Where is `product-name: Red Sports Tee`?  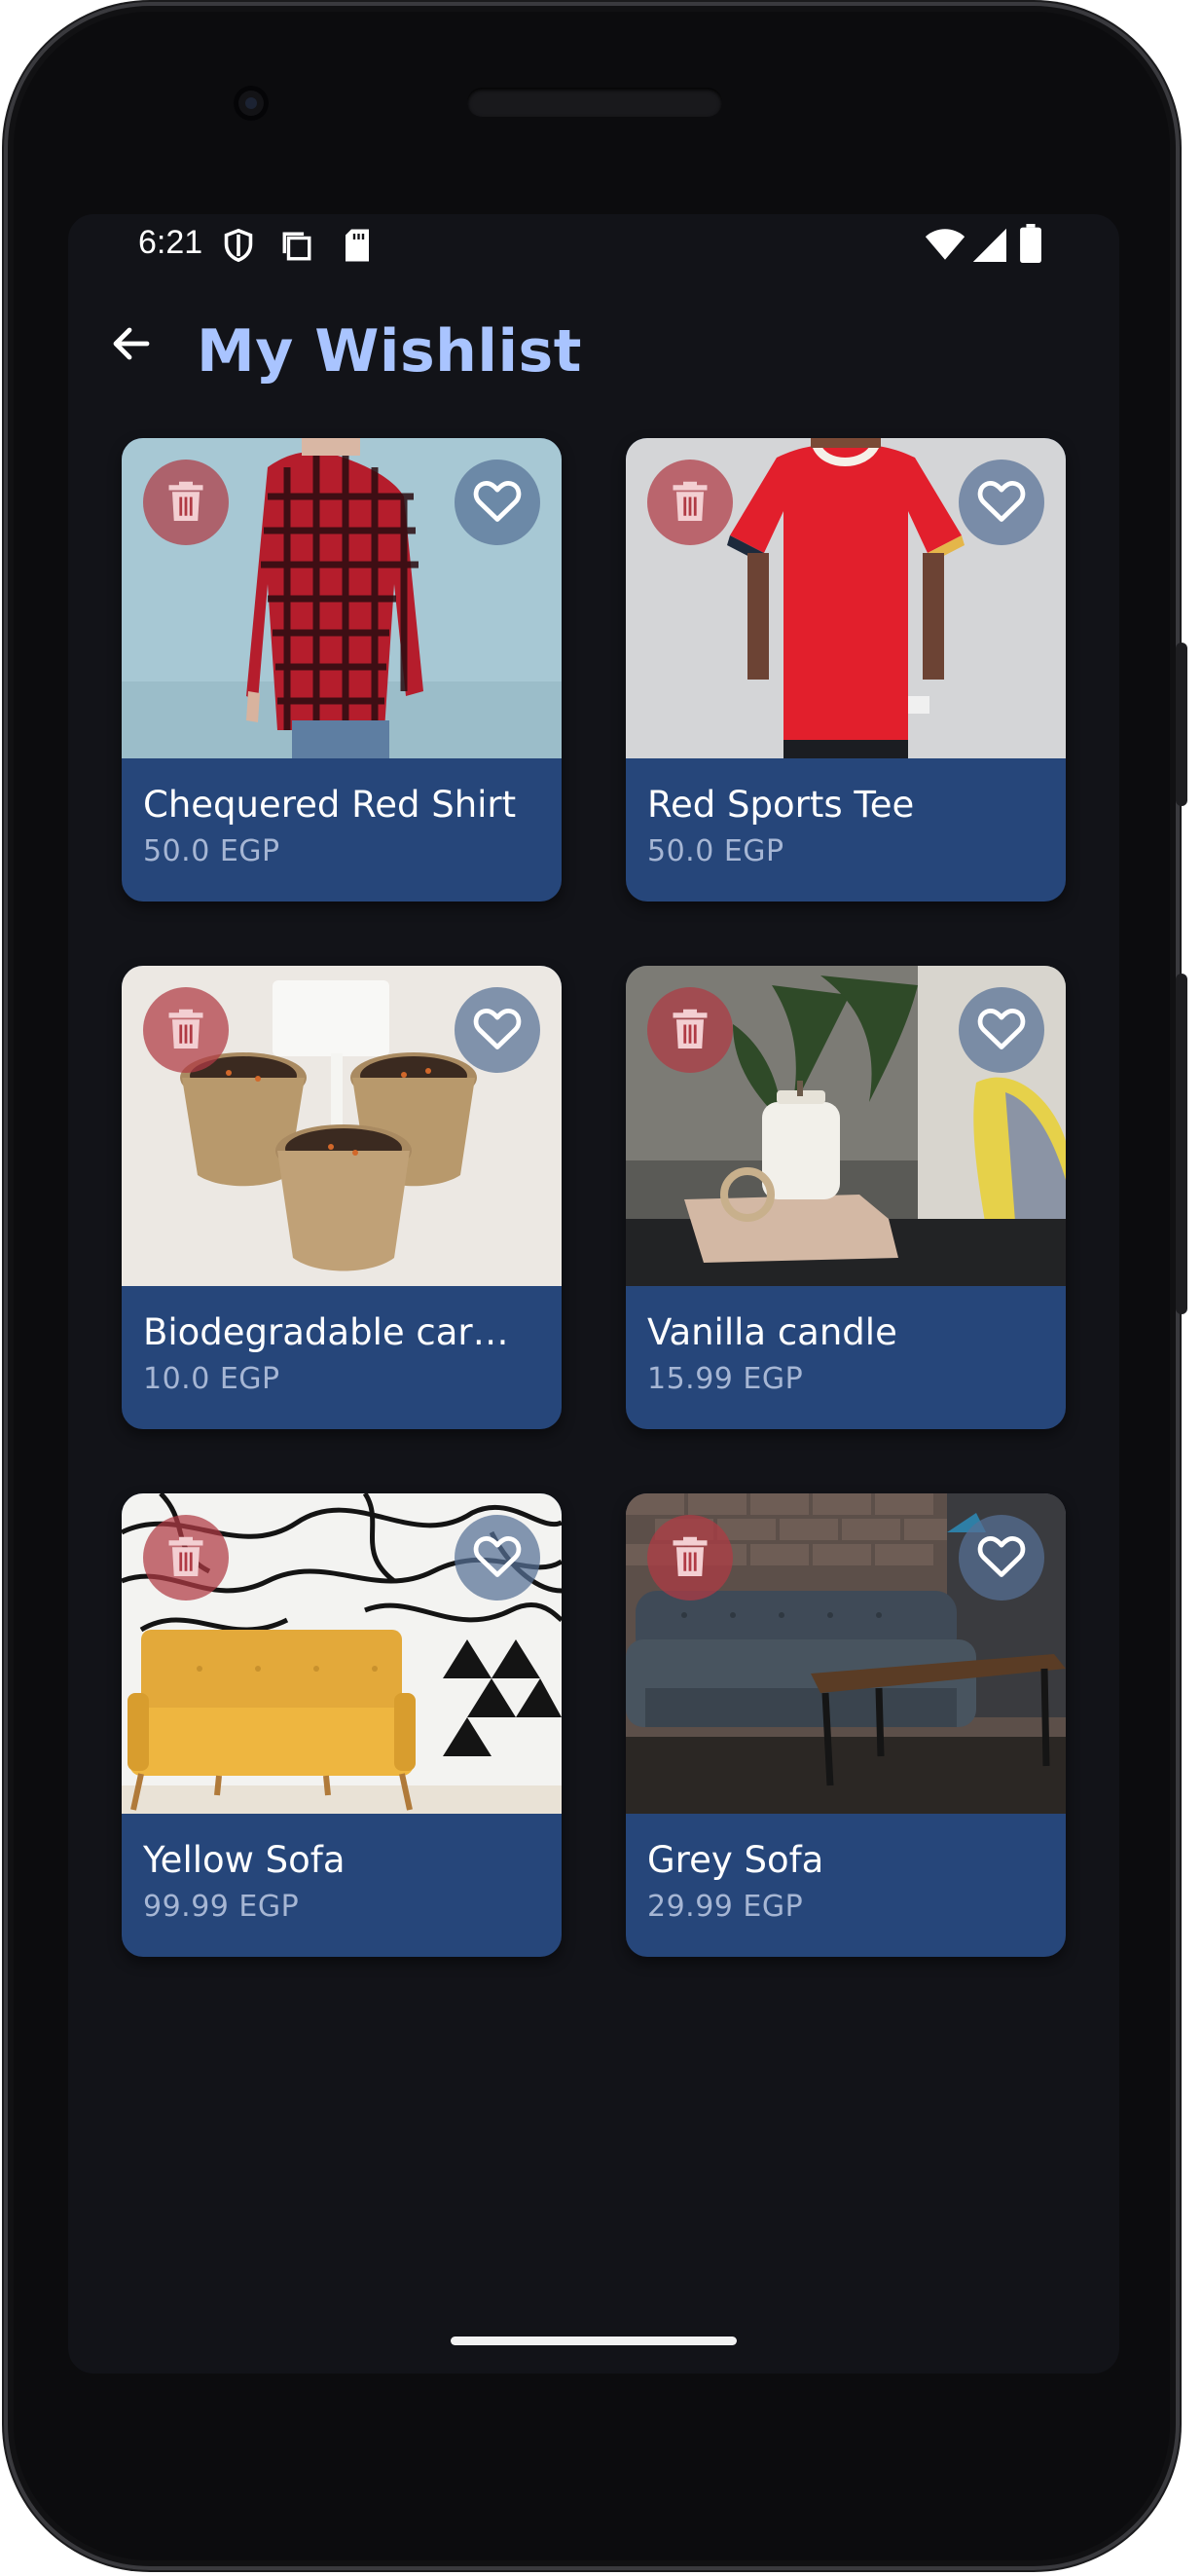 product-name: Red Sports Tee is located at coordinates (781, 805).